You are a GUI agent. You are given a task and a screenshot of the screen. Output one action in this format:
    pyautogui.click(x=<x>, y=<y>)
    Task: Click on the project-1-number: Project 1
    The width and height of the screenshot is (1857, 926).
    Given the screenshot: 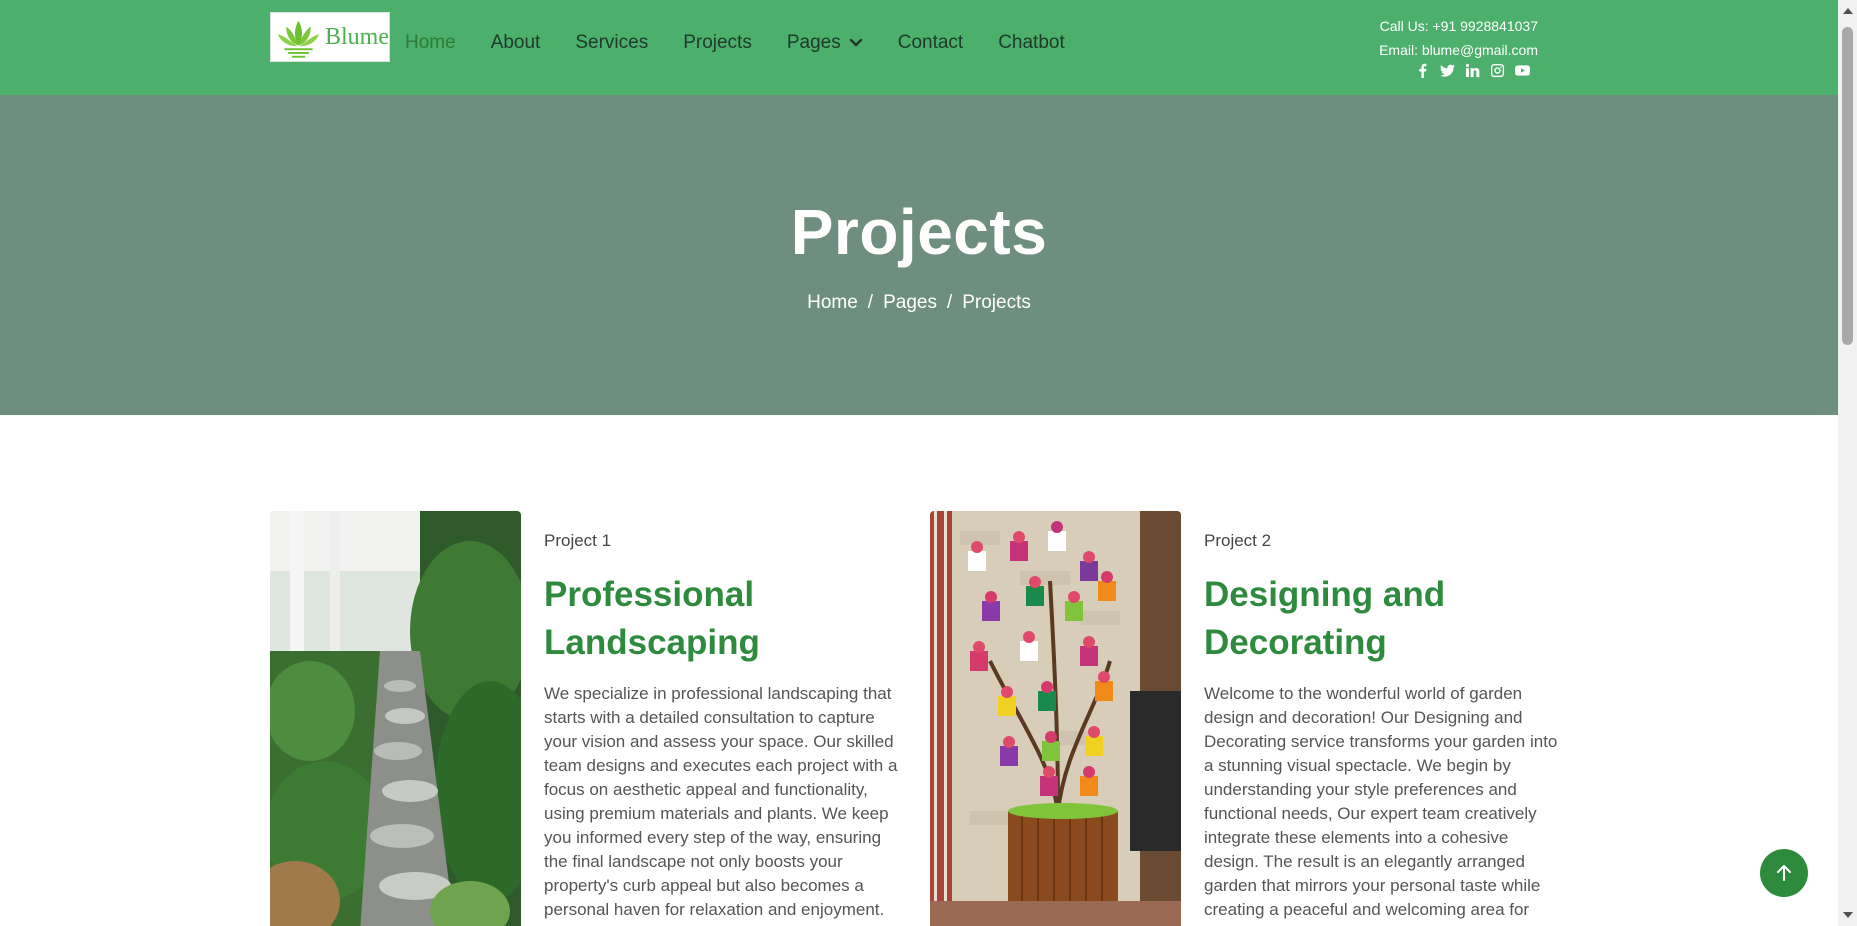 What is the action you would take?
    pyautogui.click(x=578, y=540)
    